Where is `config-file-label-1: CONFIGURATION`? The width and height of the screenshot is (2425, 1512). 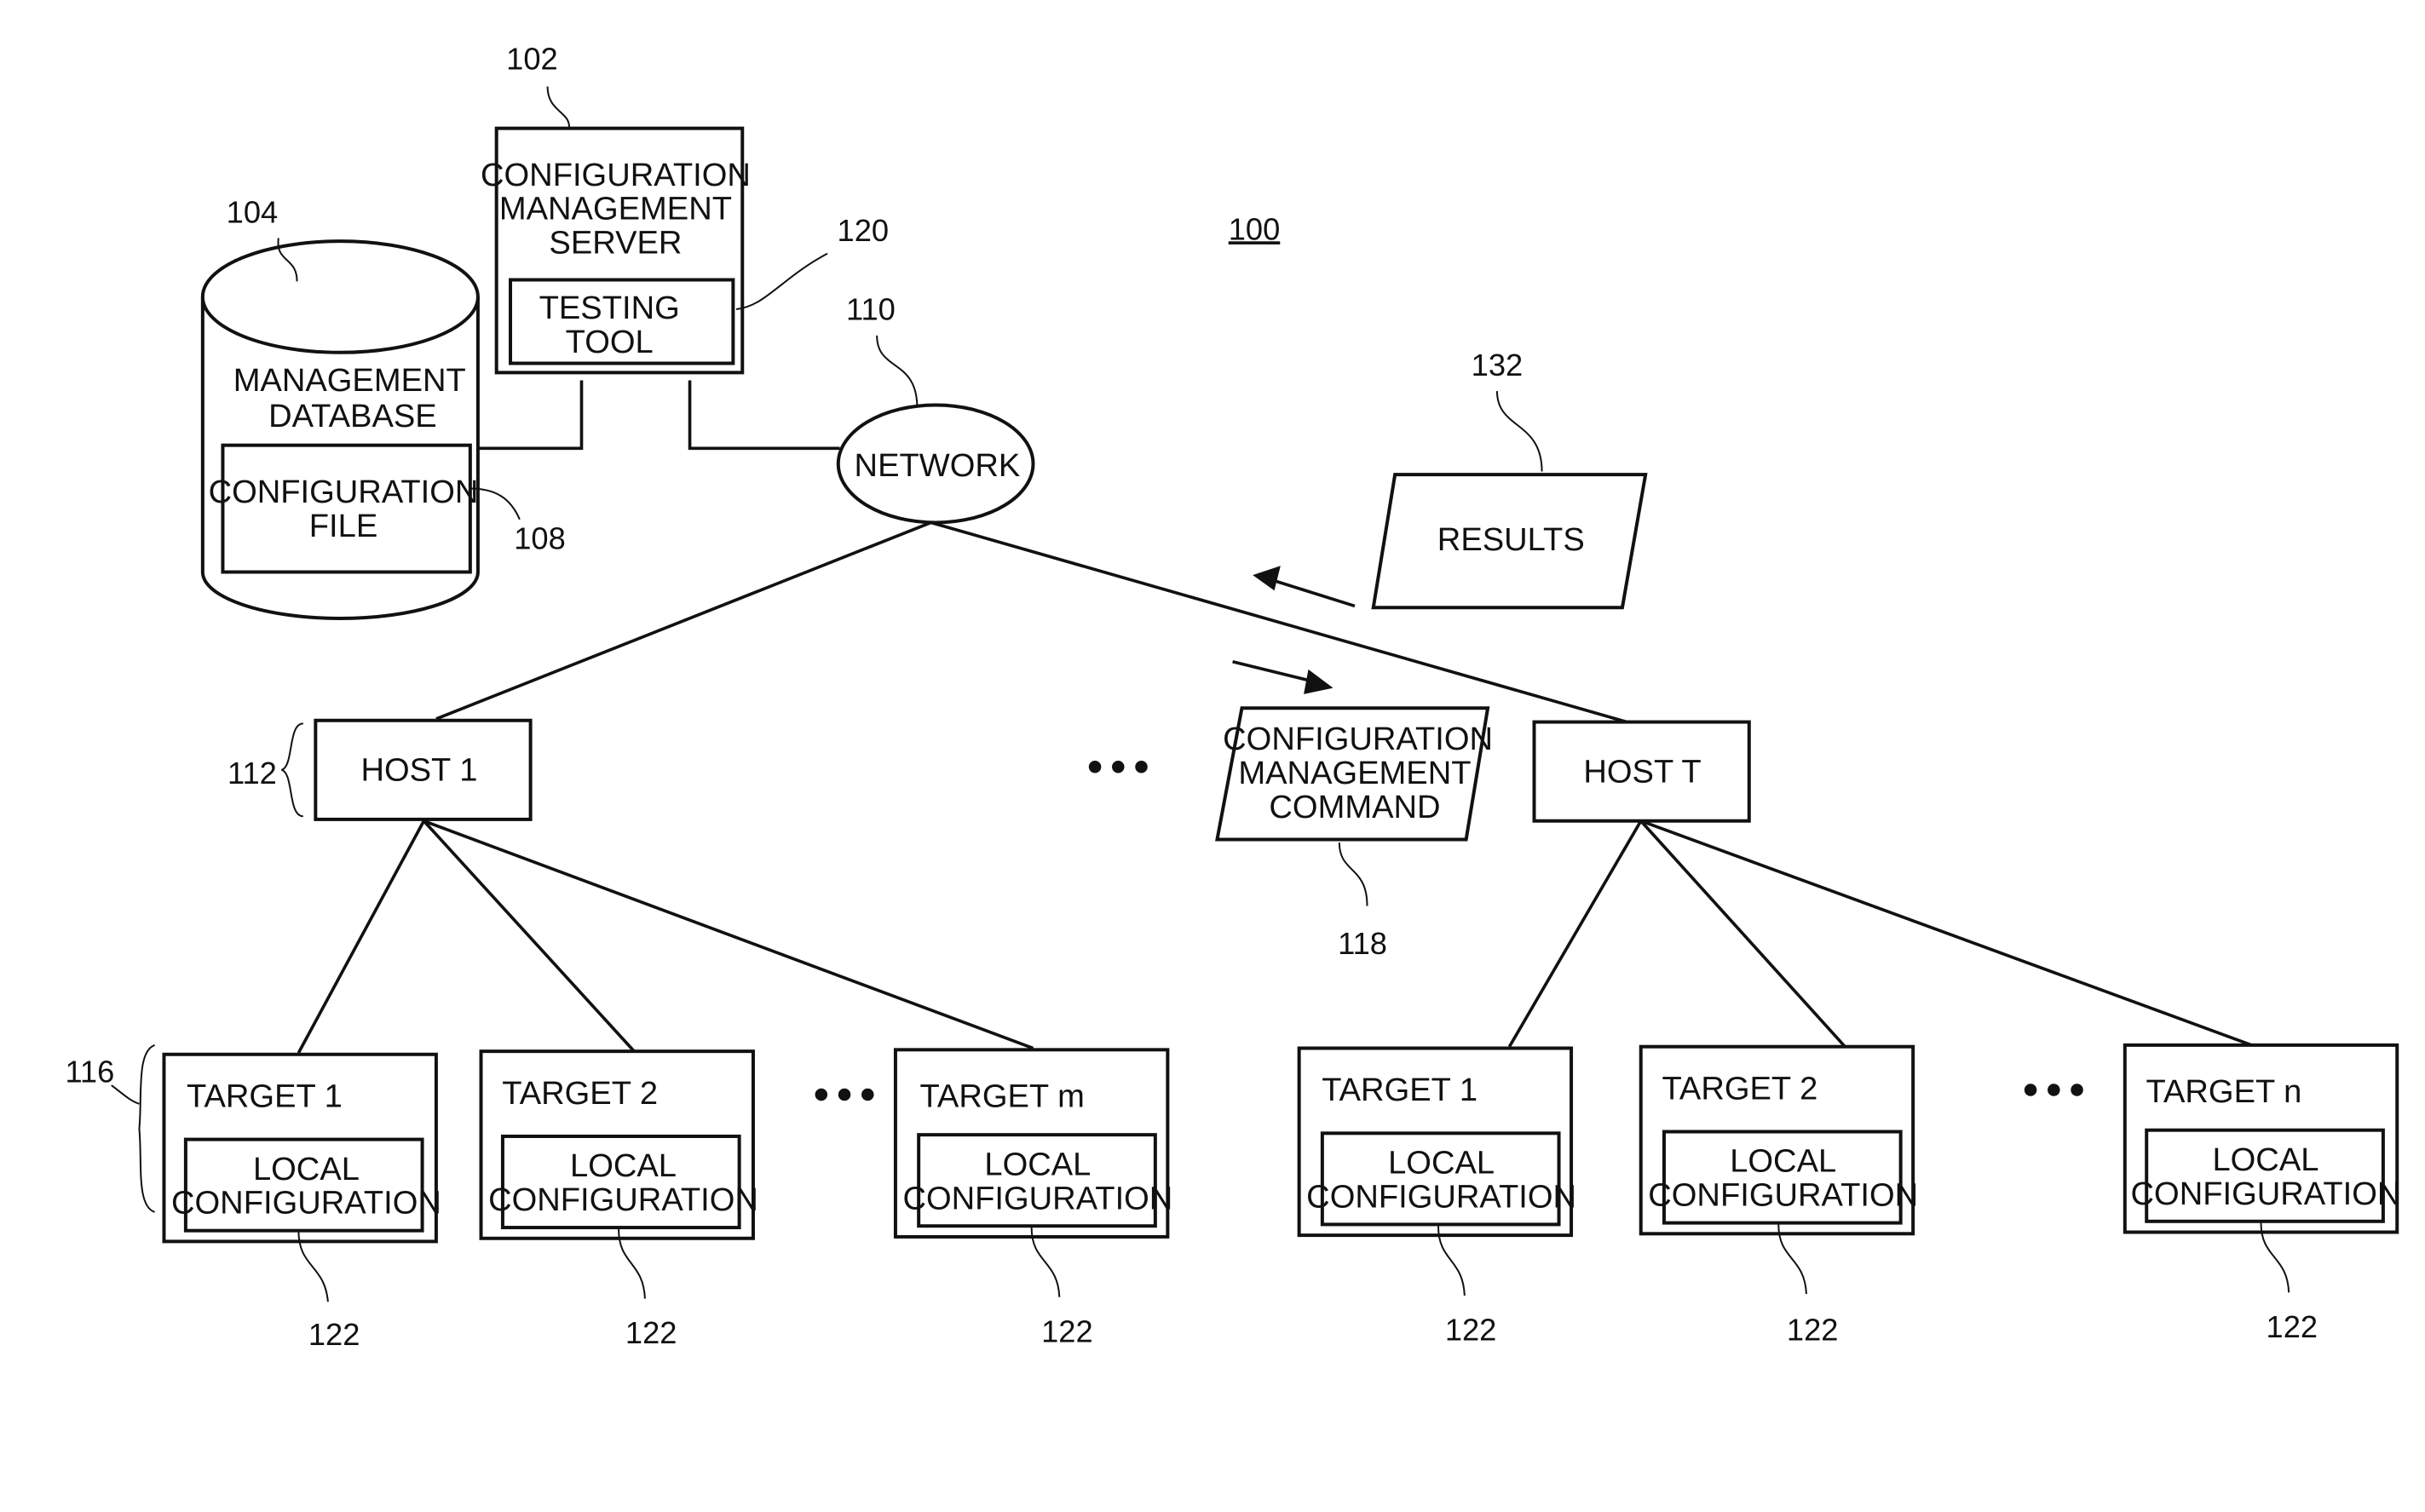
config-file-label-1: CONFIGURATION is located at coordinates (344, 492).